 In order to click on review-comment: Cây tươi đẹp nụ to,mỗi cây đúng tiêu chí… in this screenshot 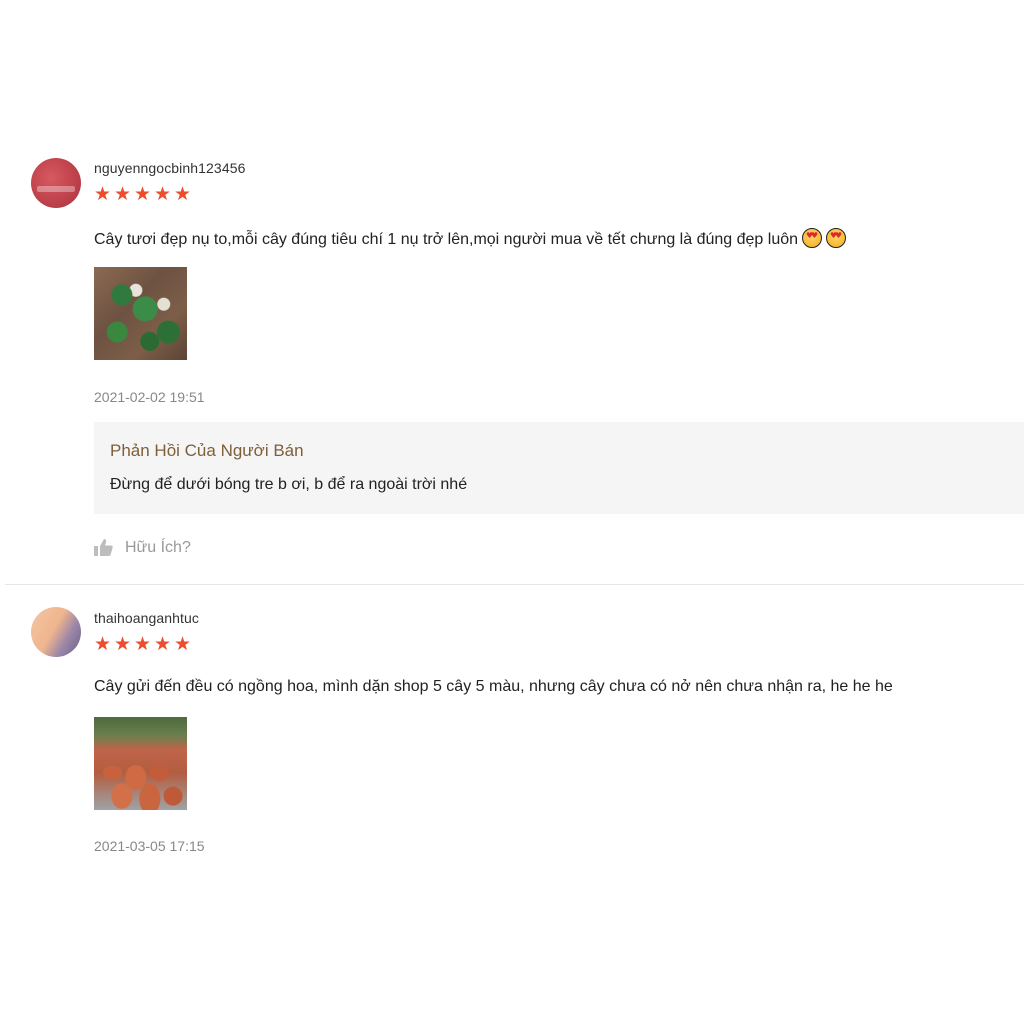, I will do `click(470, 238)`.